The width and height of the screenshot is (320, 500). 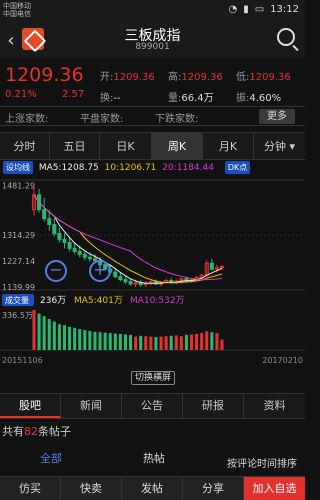 What do you see at coordinates (154, 458) in the screenshot?
I see `filter-hot: 热帖` at bounding box center [154, 458].